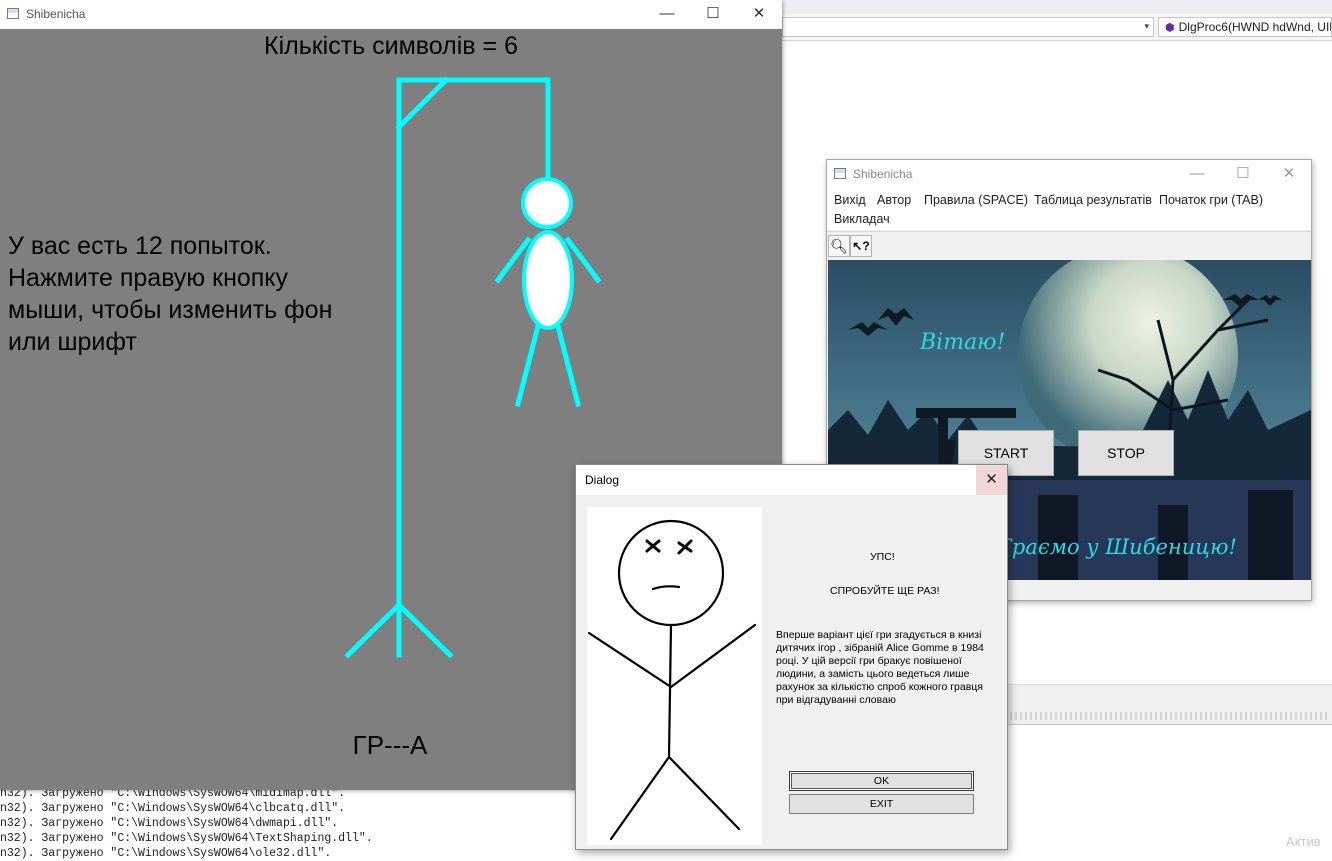  Describe the element at coordinates (568, 365) in the screenshot. I see `right-leg` at that location.